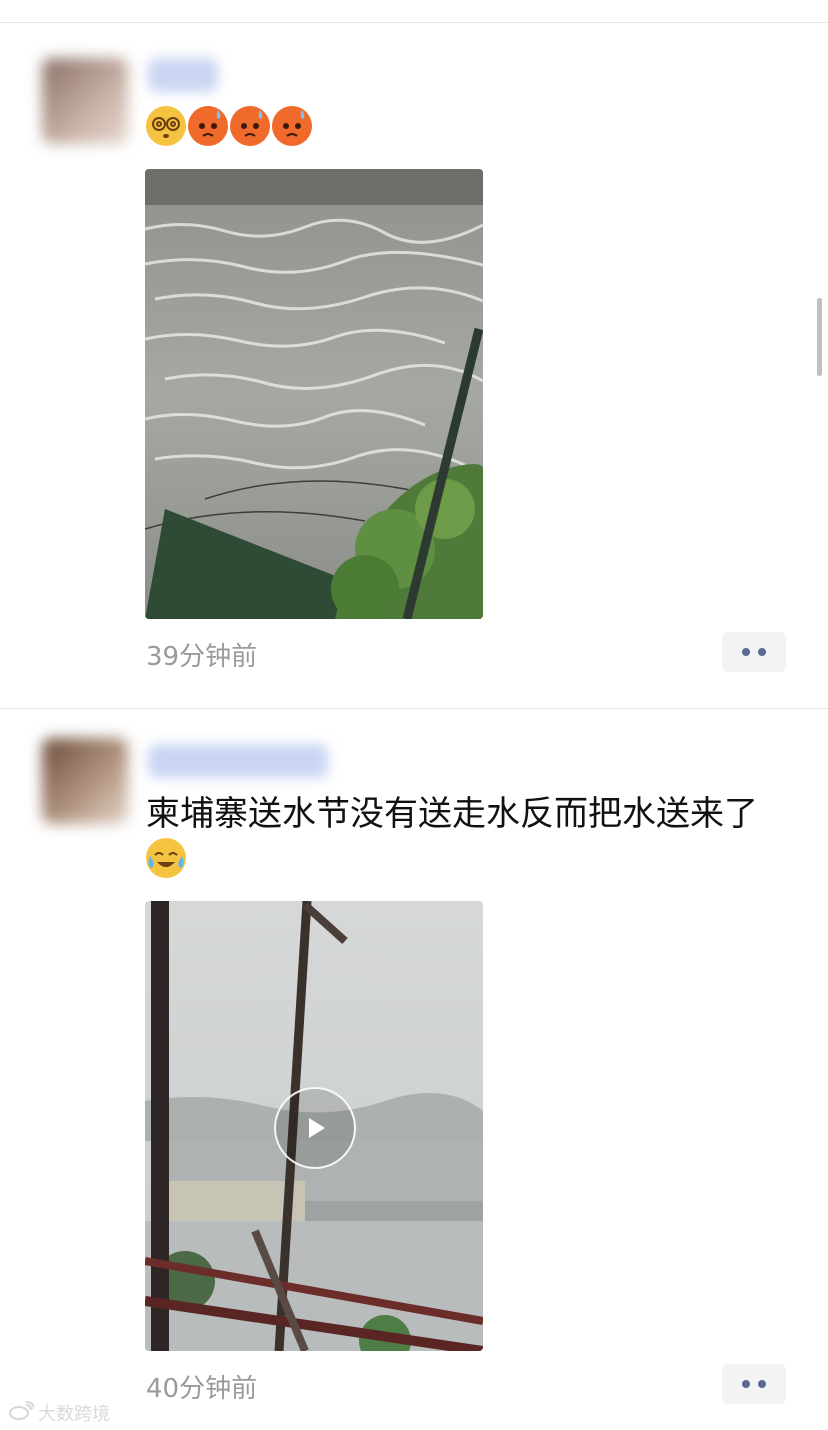 This screenshot has width=828, height=1430. I want to click on post-timestamp: 40分钟前, so click(202, 1389).